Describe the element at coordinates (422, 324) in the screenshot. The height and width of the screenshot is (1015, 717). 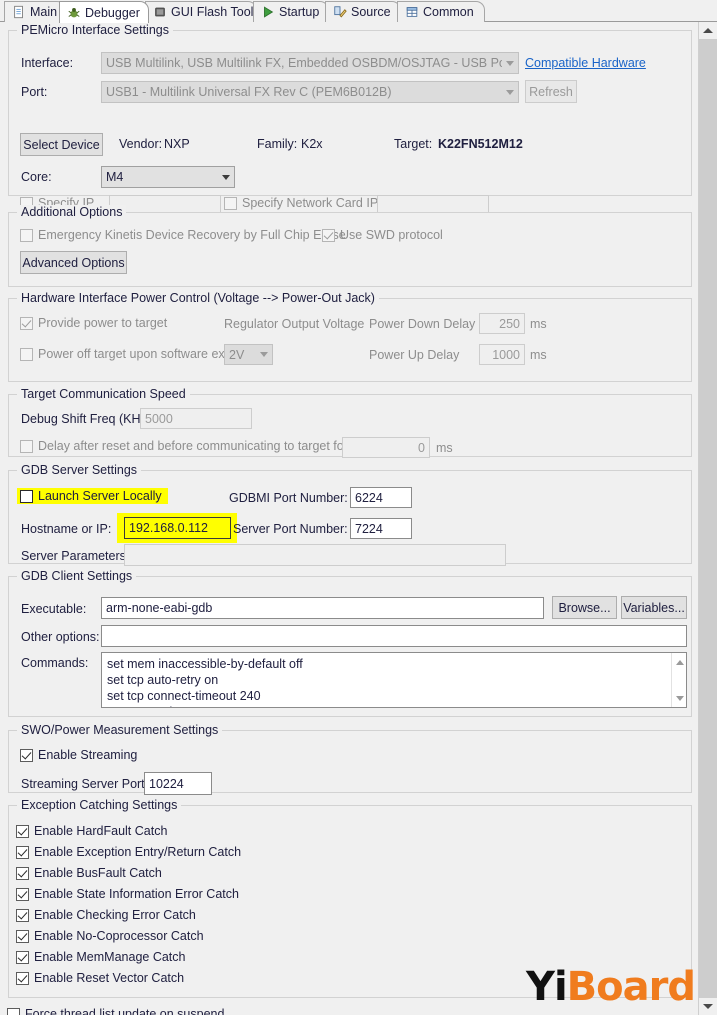
I see `power-down-delay-label: Power Down Delay` at that location.